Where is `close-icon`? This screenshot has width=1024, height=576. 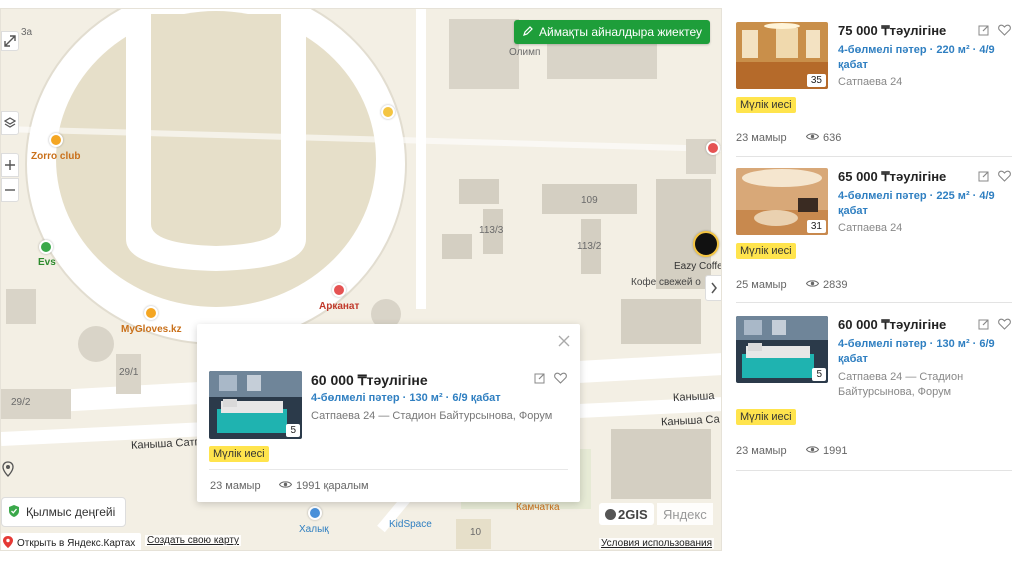 close-icon is located at coordinates (564, 341).